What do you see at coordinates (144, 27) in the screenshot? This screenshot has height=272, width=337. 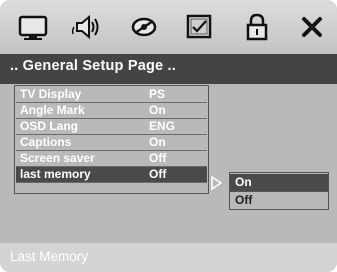 I see `video-settings-icon` at bounding box center [144, 27].